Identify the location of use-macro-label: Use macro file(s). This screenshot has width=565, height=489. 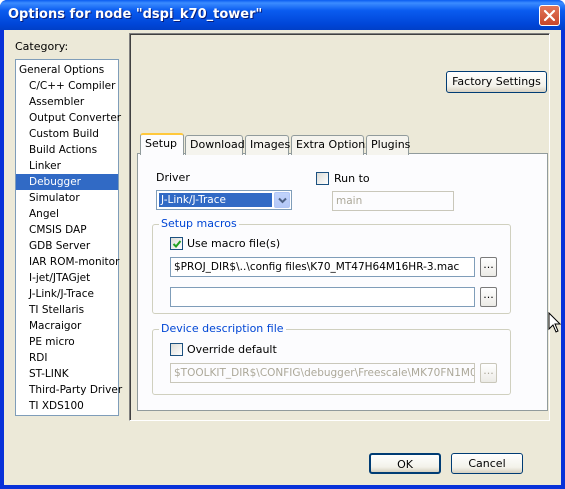
(234, 243).